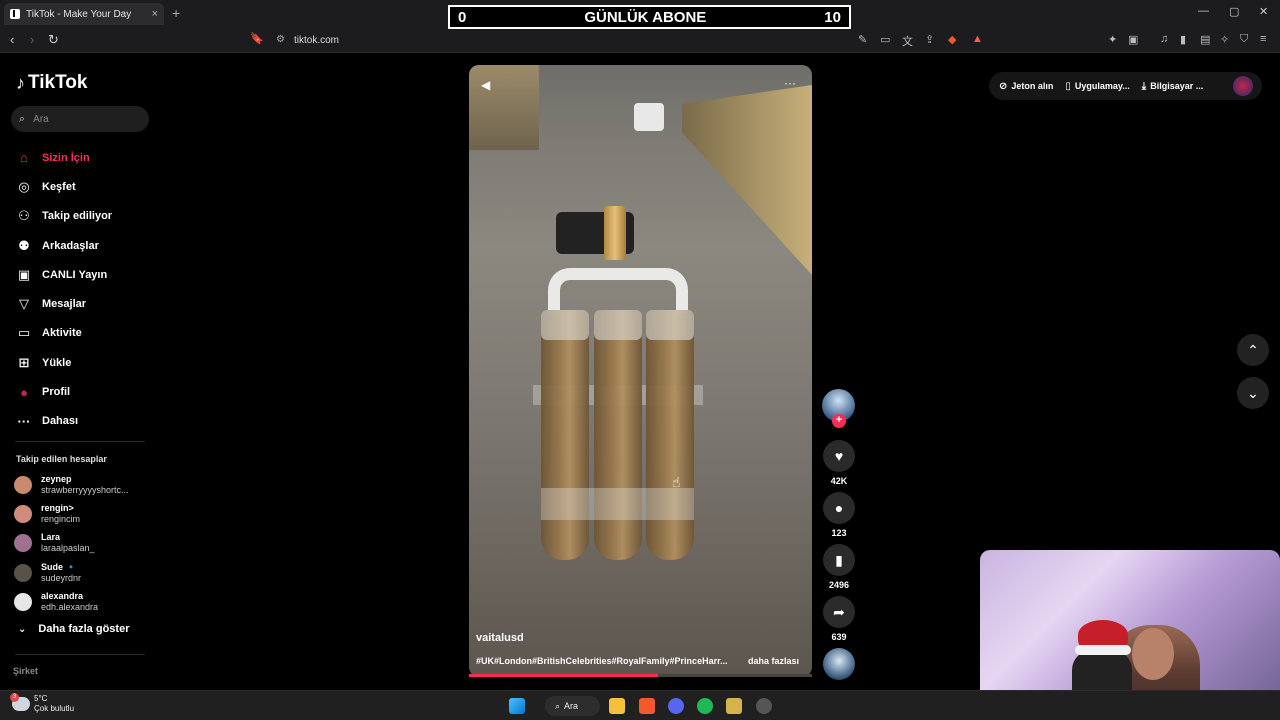 This screenshot has height=720, width=1280. I want to click on forward-icon: ›, so click(32, 39).